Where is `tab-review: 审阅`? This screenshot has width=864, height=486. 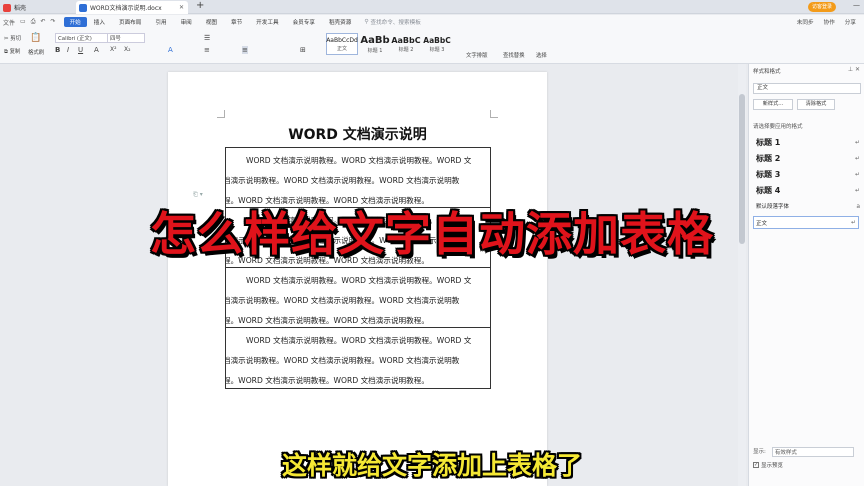
tab-review: 审阅 is located at coordinates (186, 22).